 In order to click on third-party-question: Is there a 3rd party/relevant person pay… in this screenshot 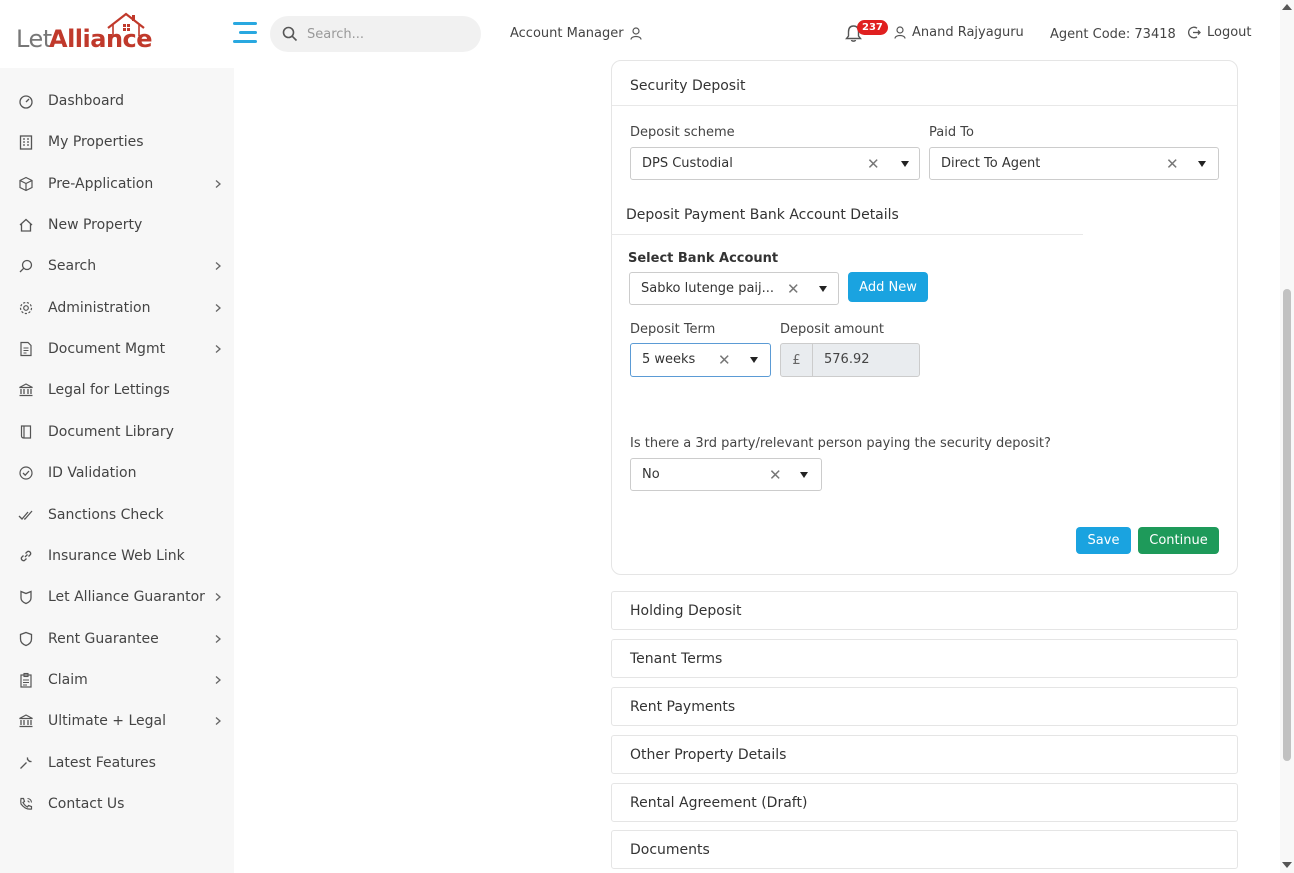, I will do `click(840, 443)`.